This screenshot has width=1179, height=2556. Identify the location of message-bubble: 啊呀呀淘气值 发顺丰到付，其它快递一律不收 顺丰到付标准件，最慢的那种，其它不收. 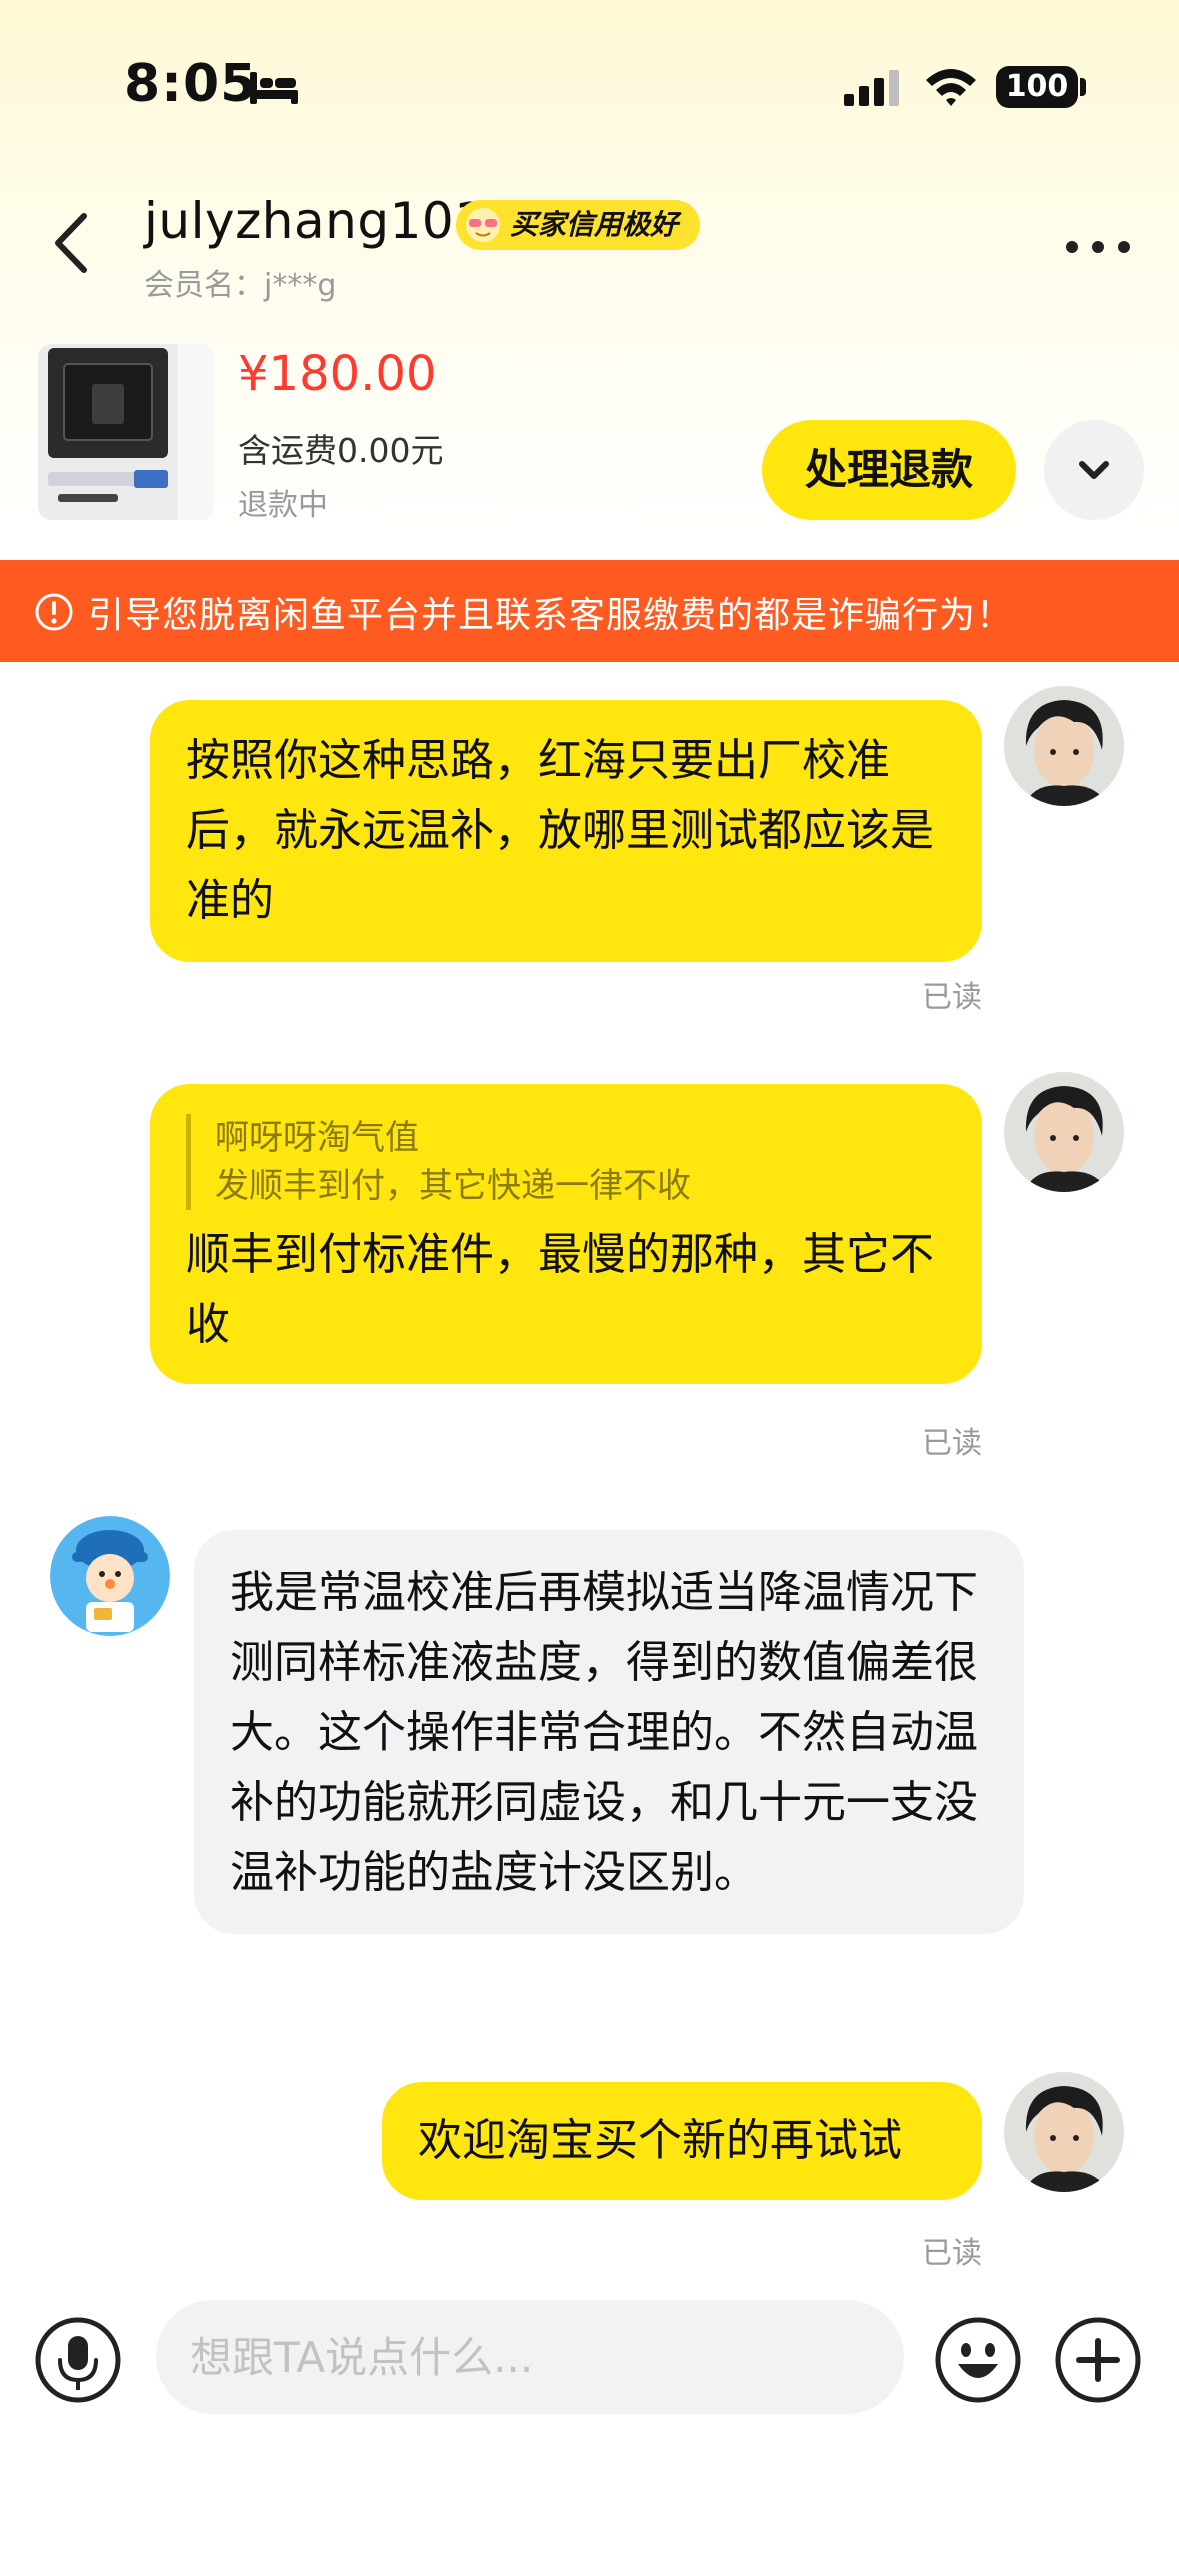
(566, 1234).